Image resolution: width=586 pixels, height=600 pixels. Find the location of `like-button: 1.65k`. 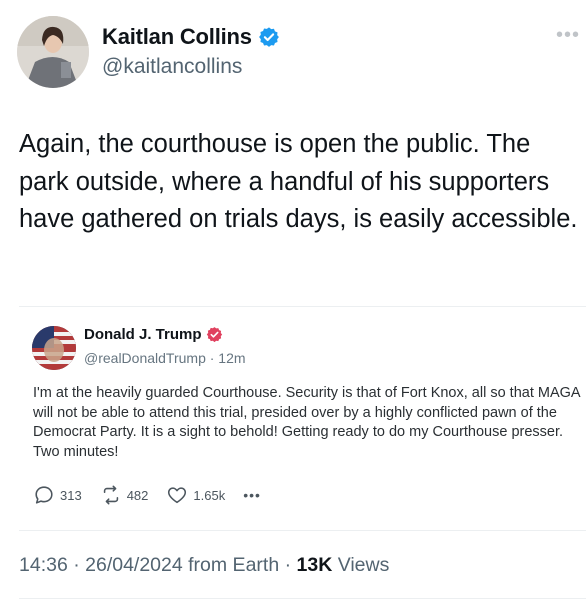

like-button: 1.65k is located at coordinates (195, 495).